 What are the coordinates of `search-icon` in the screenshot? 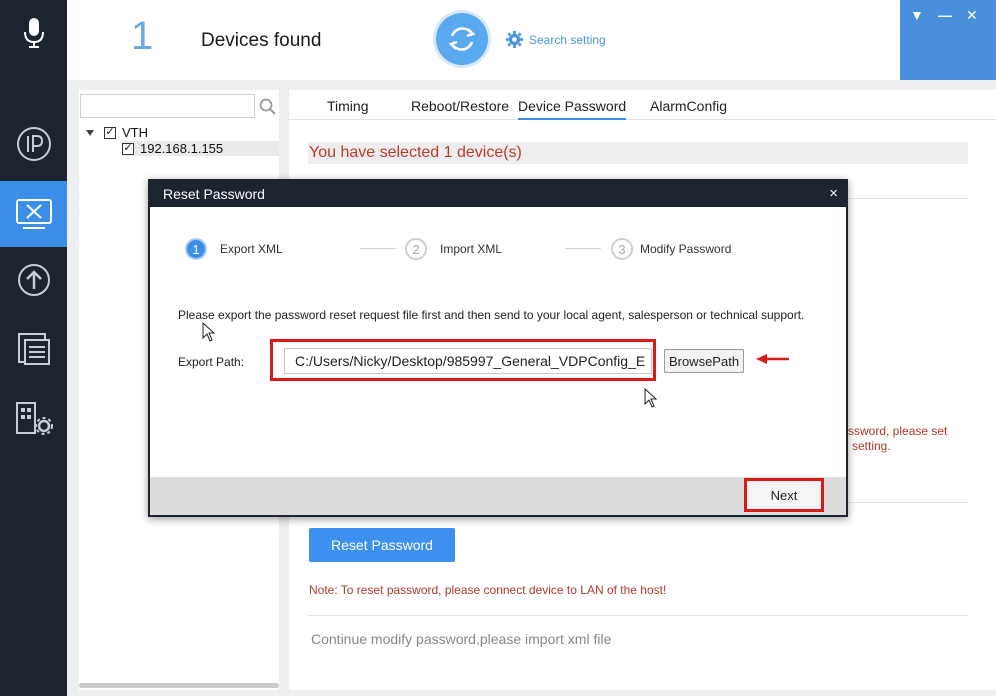 It's located at (268, 107).